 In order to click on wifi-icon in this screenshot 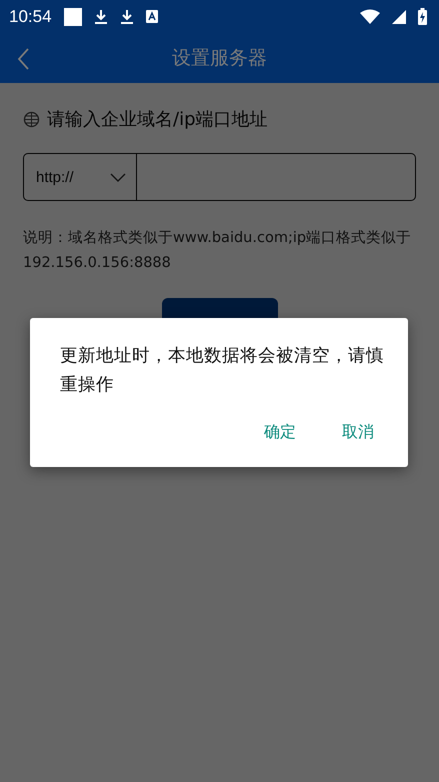, I will do `click(370, 16)`.